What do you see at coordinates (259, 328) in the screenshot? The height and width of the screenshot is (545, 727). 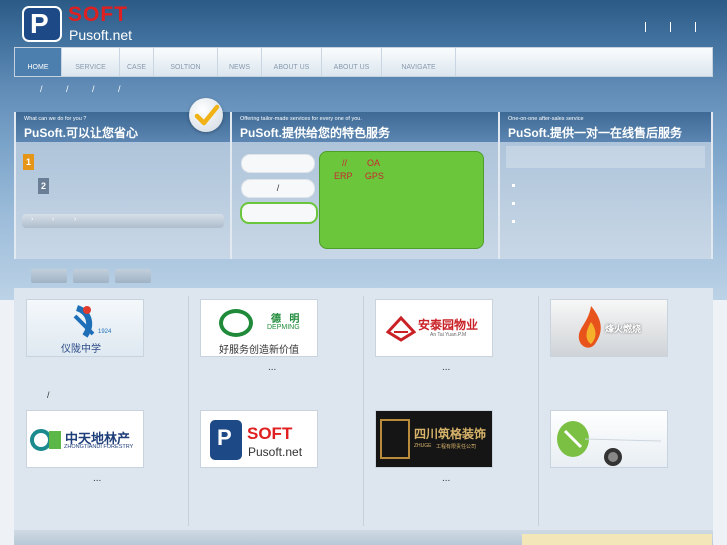 I see `client-logo-deming: 德 明 DEPMING 好服务创造新价值` at bounding box center [259, 328].